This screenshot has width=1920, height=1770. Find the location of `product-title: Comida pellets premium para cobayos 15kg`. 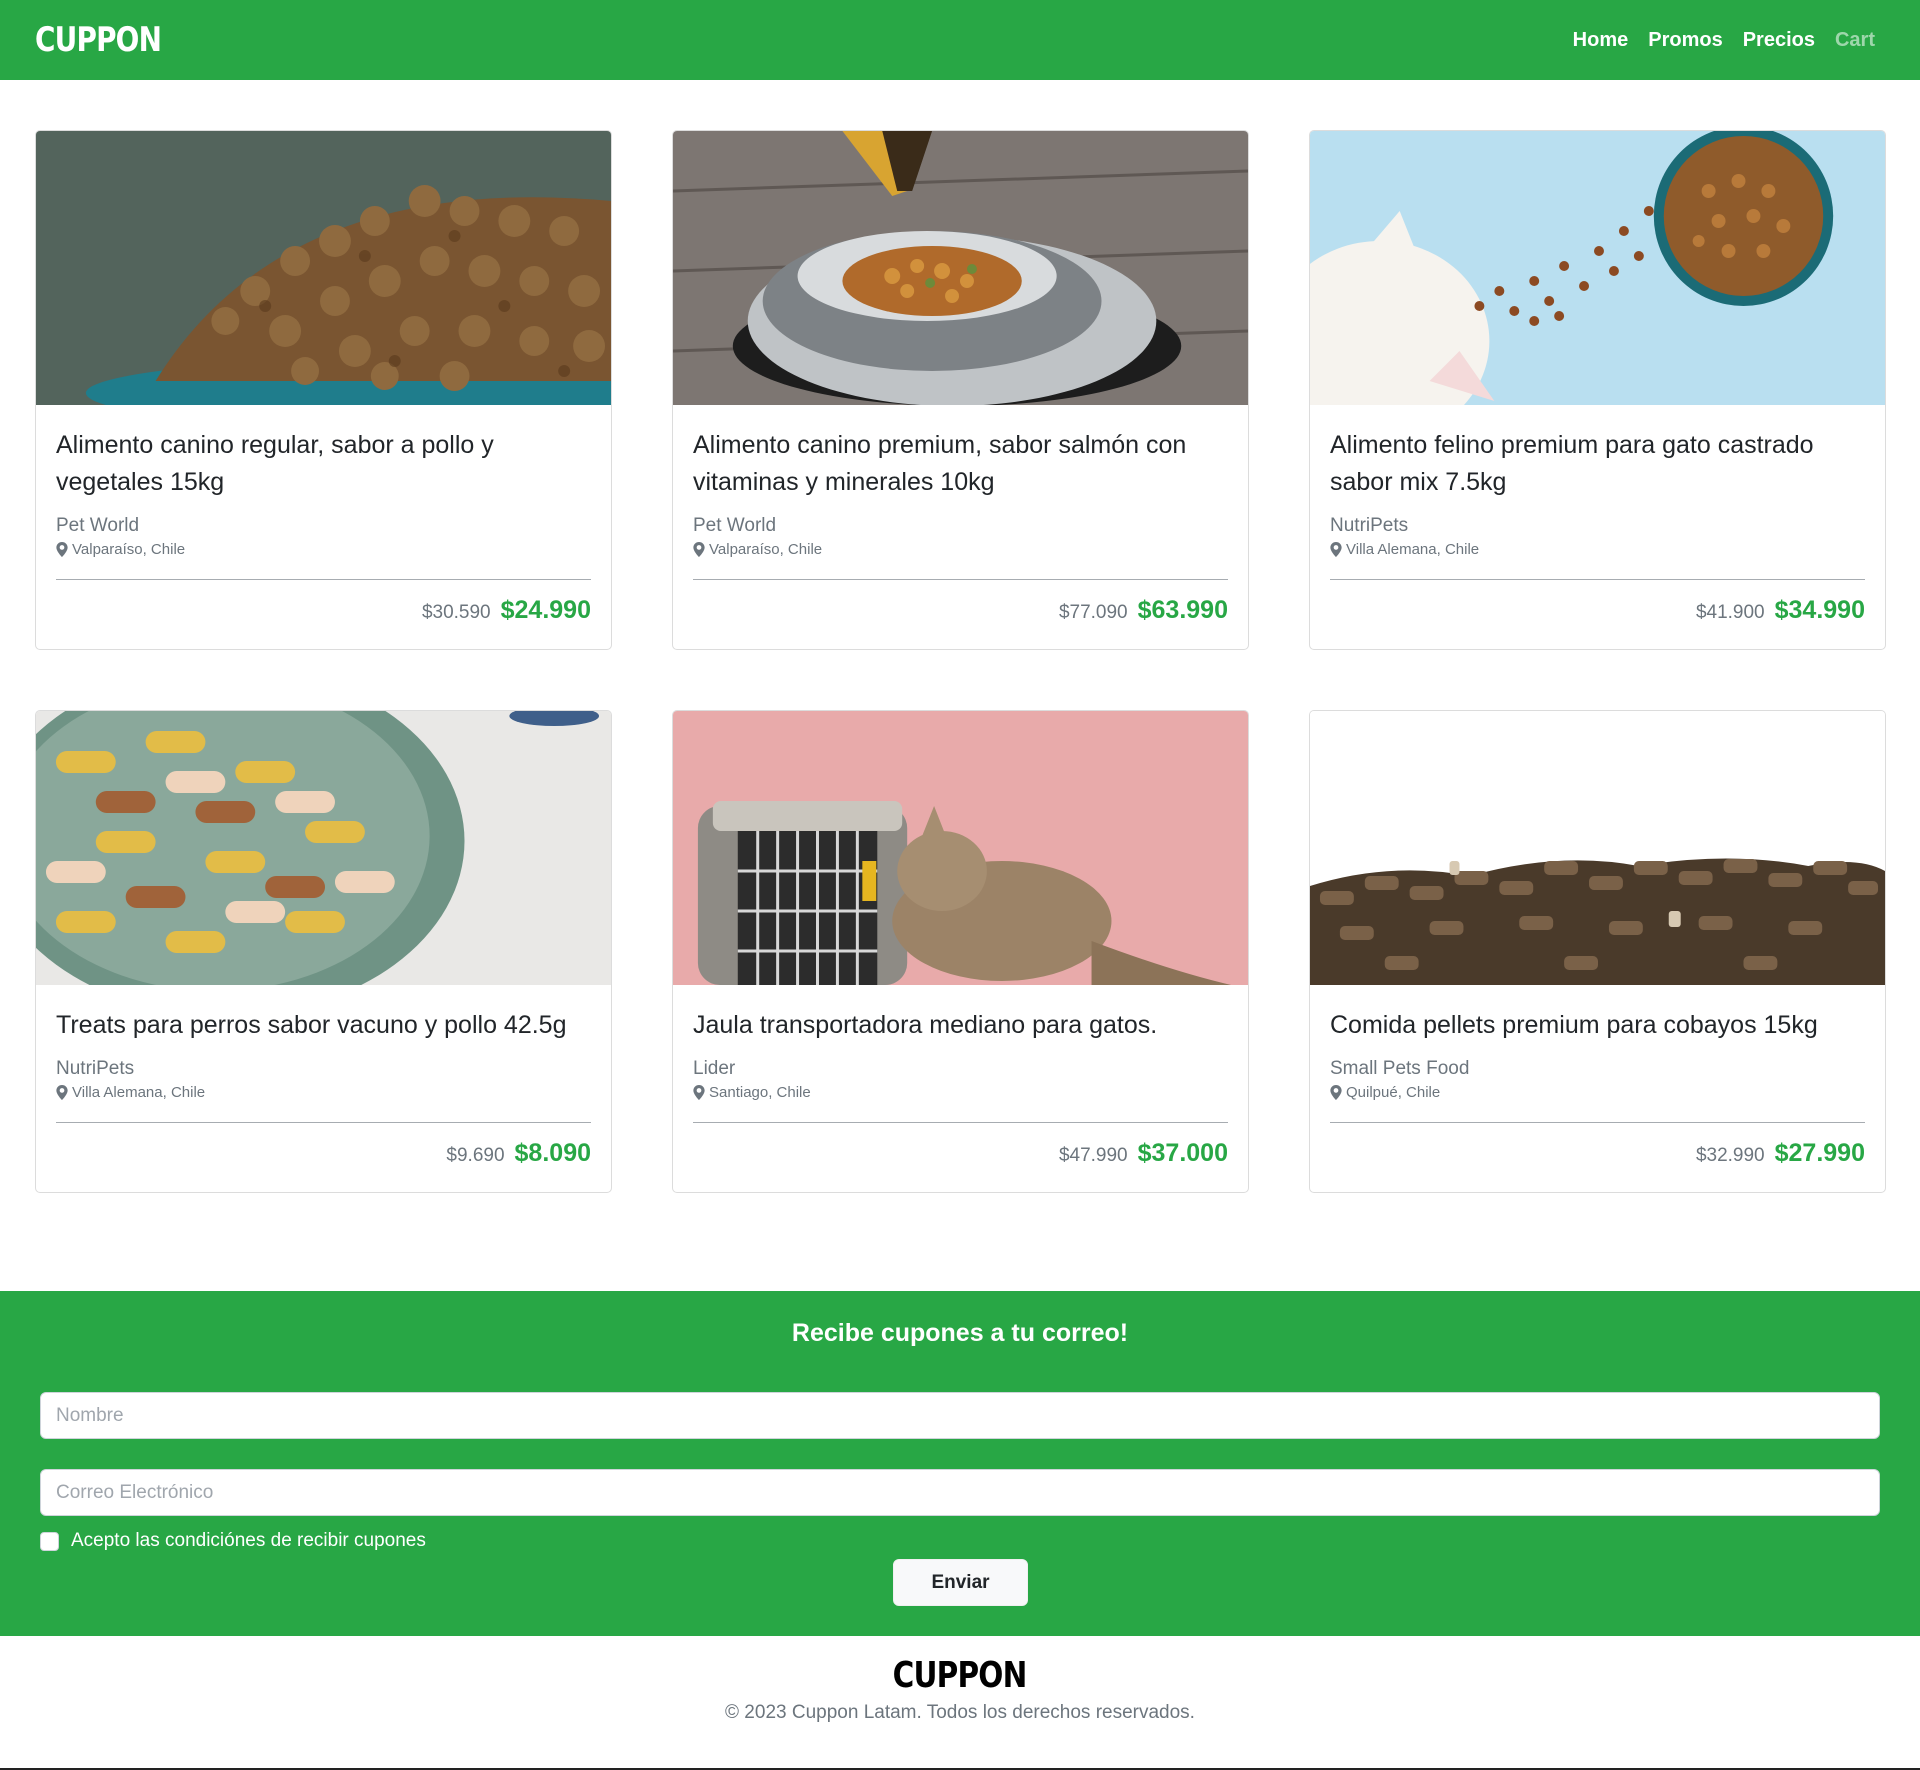

product-title: Comida pellets premium para cobayos 15kg is located at coordinates (1597, 1025).